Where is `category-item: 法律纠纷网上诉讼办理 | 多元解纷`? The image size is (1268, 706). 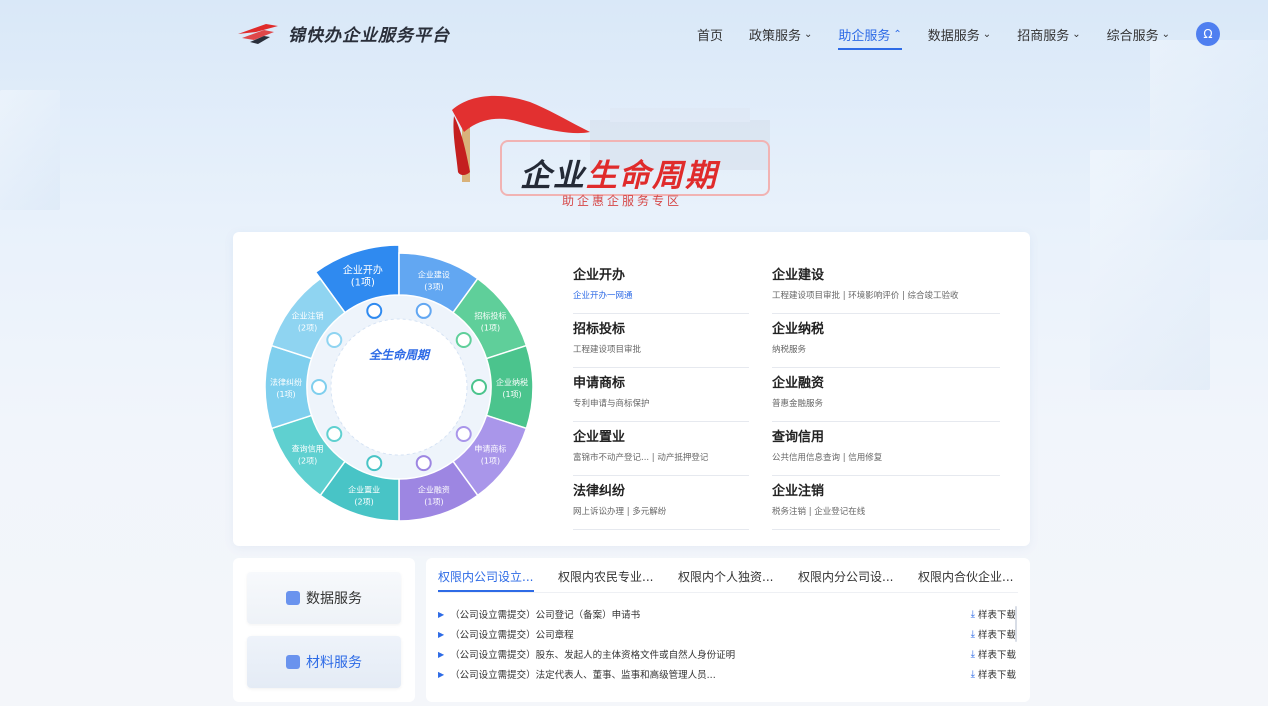
category-item: 法律纠纷网上诉讼办理 | 多元解纷 is located at coordinates (661, 503).